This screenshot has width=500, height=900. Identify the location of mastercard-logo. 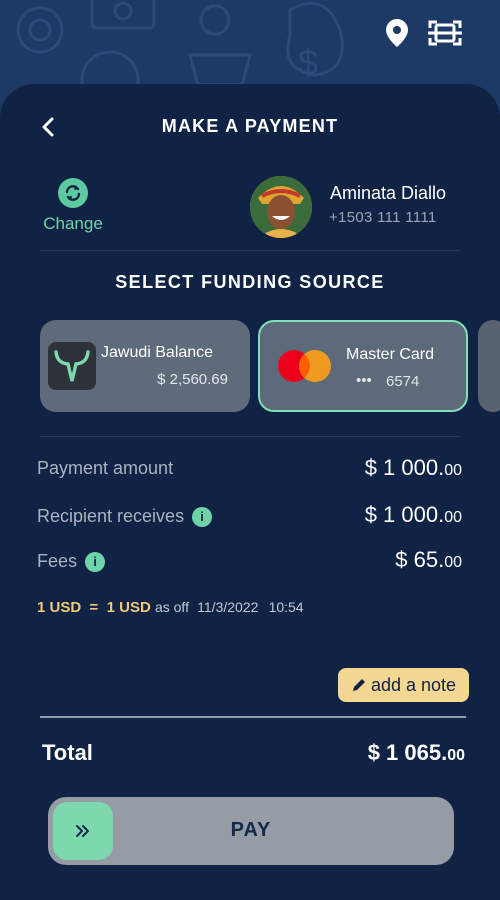
(304, 366).